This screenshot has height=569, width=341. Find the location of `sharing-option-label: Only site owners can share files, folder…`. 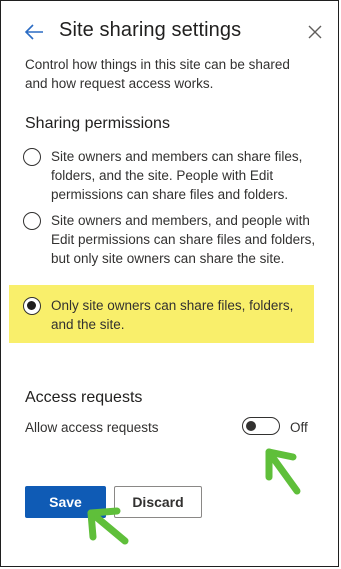

sharing-option-label: Only site owners can share files, folder… is located at coordinates (172, 315).